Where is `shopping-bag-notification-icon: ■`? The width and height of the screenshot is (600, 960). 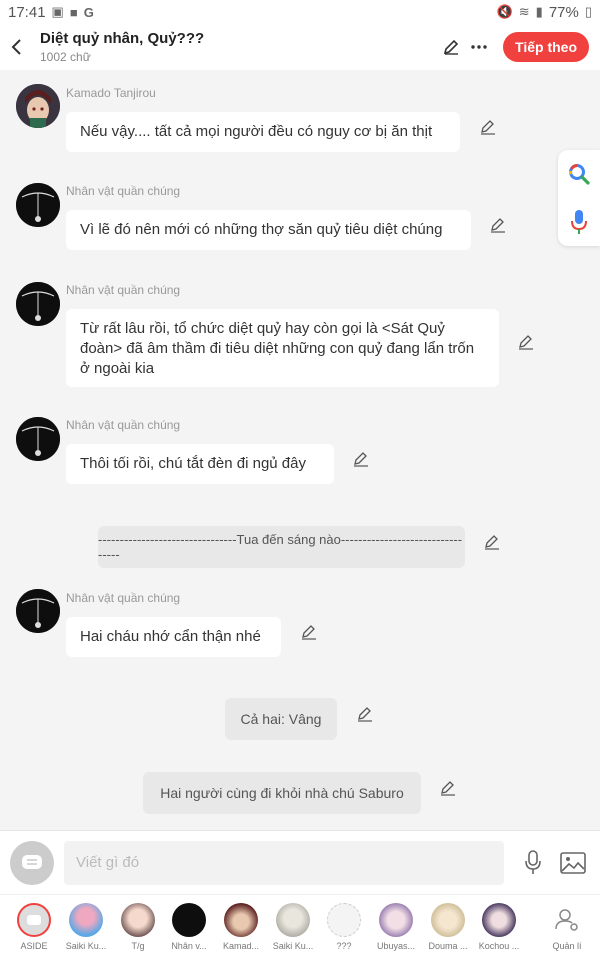
shopping-bag-notification-icon: ■ is located at coordinates (73, 12).